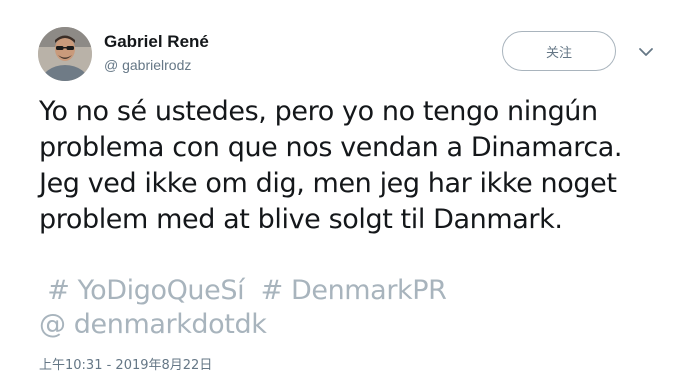 This screenshot has height=385, width=695. Describe the element at coordinates (331, 147) in the screenshot. I see `tweet-text-line: problema con que nos vendan a Dinamarca.` at that location.